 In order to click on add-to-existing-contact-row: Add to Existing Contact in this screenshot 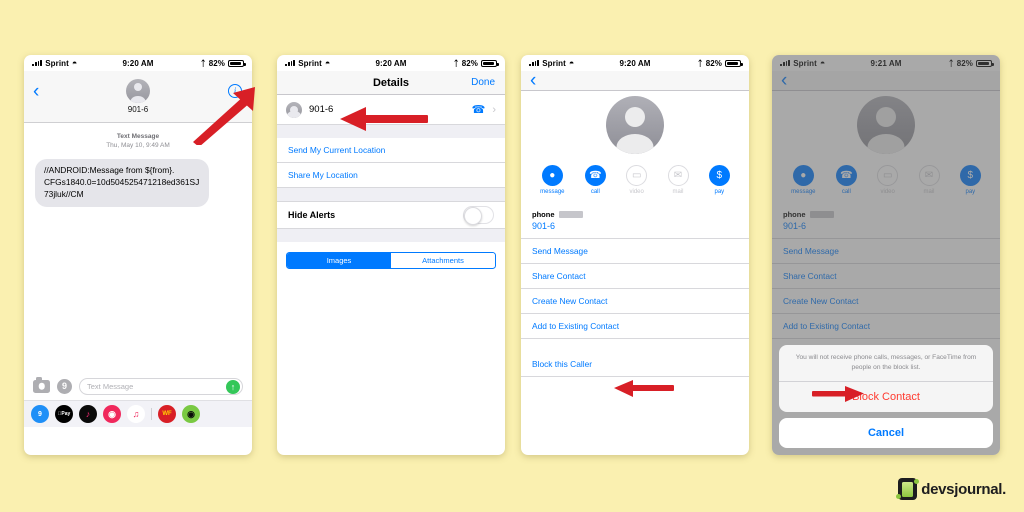, I will do `click(635, 326)`.